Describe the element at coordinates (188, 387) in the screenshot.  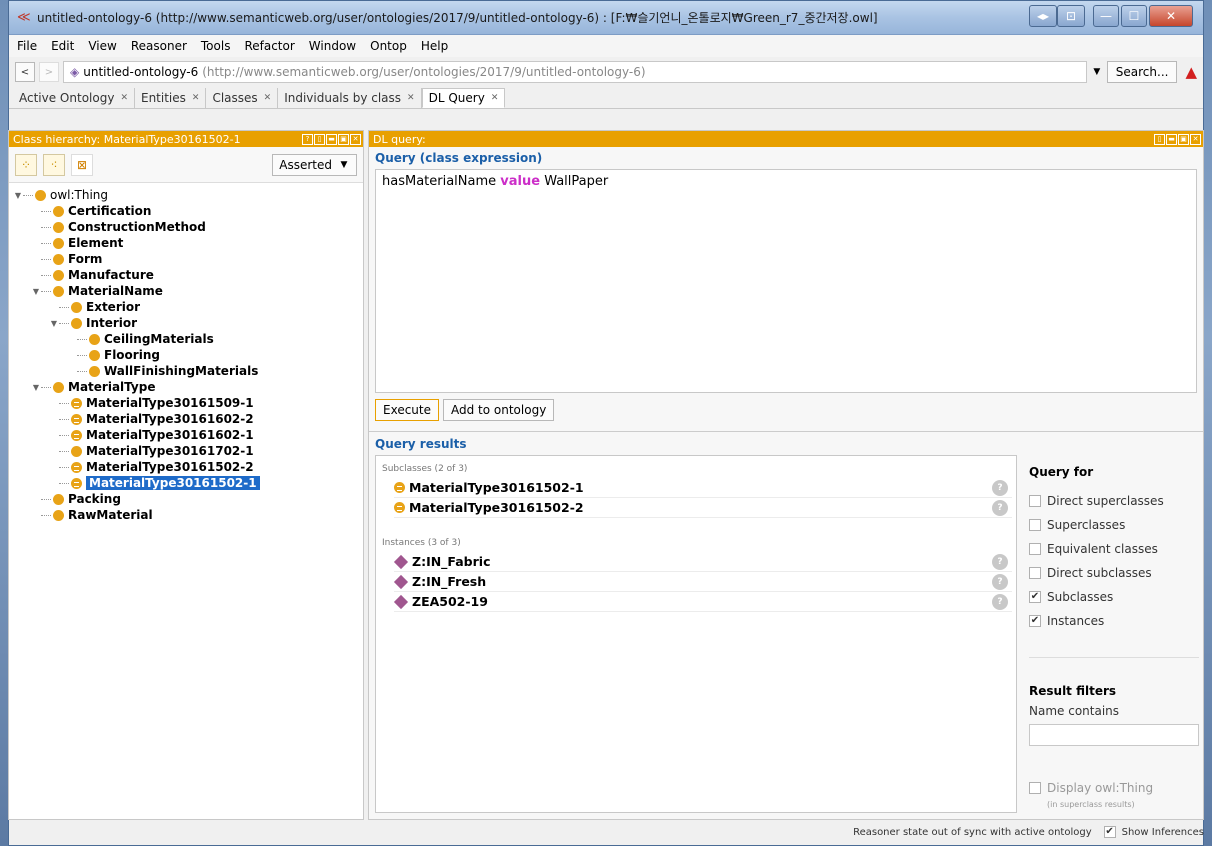
I see `tree-node: ▼ MaterialType` at that location.